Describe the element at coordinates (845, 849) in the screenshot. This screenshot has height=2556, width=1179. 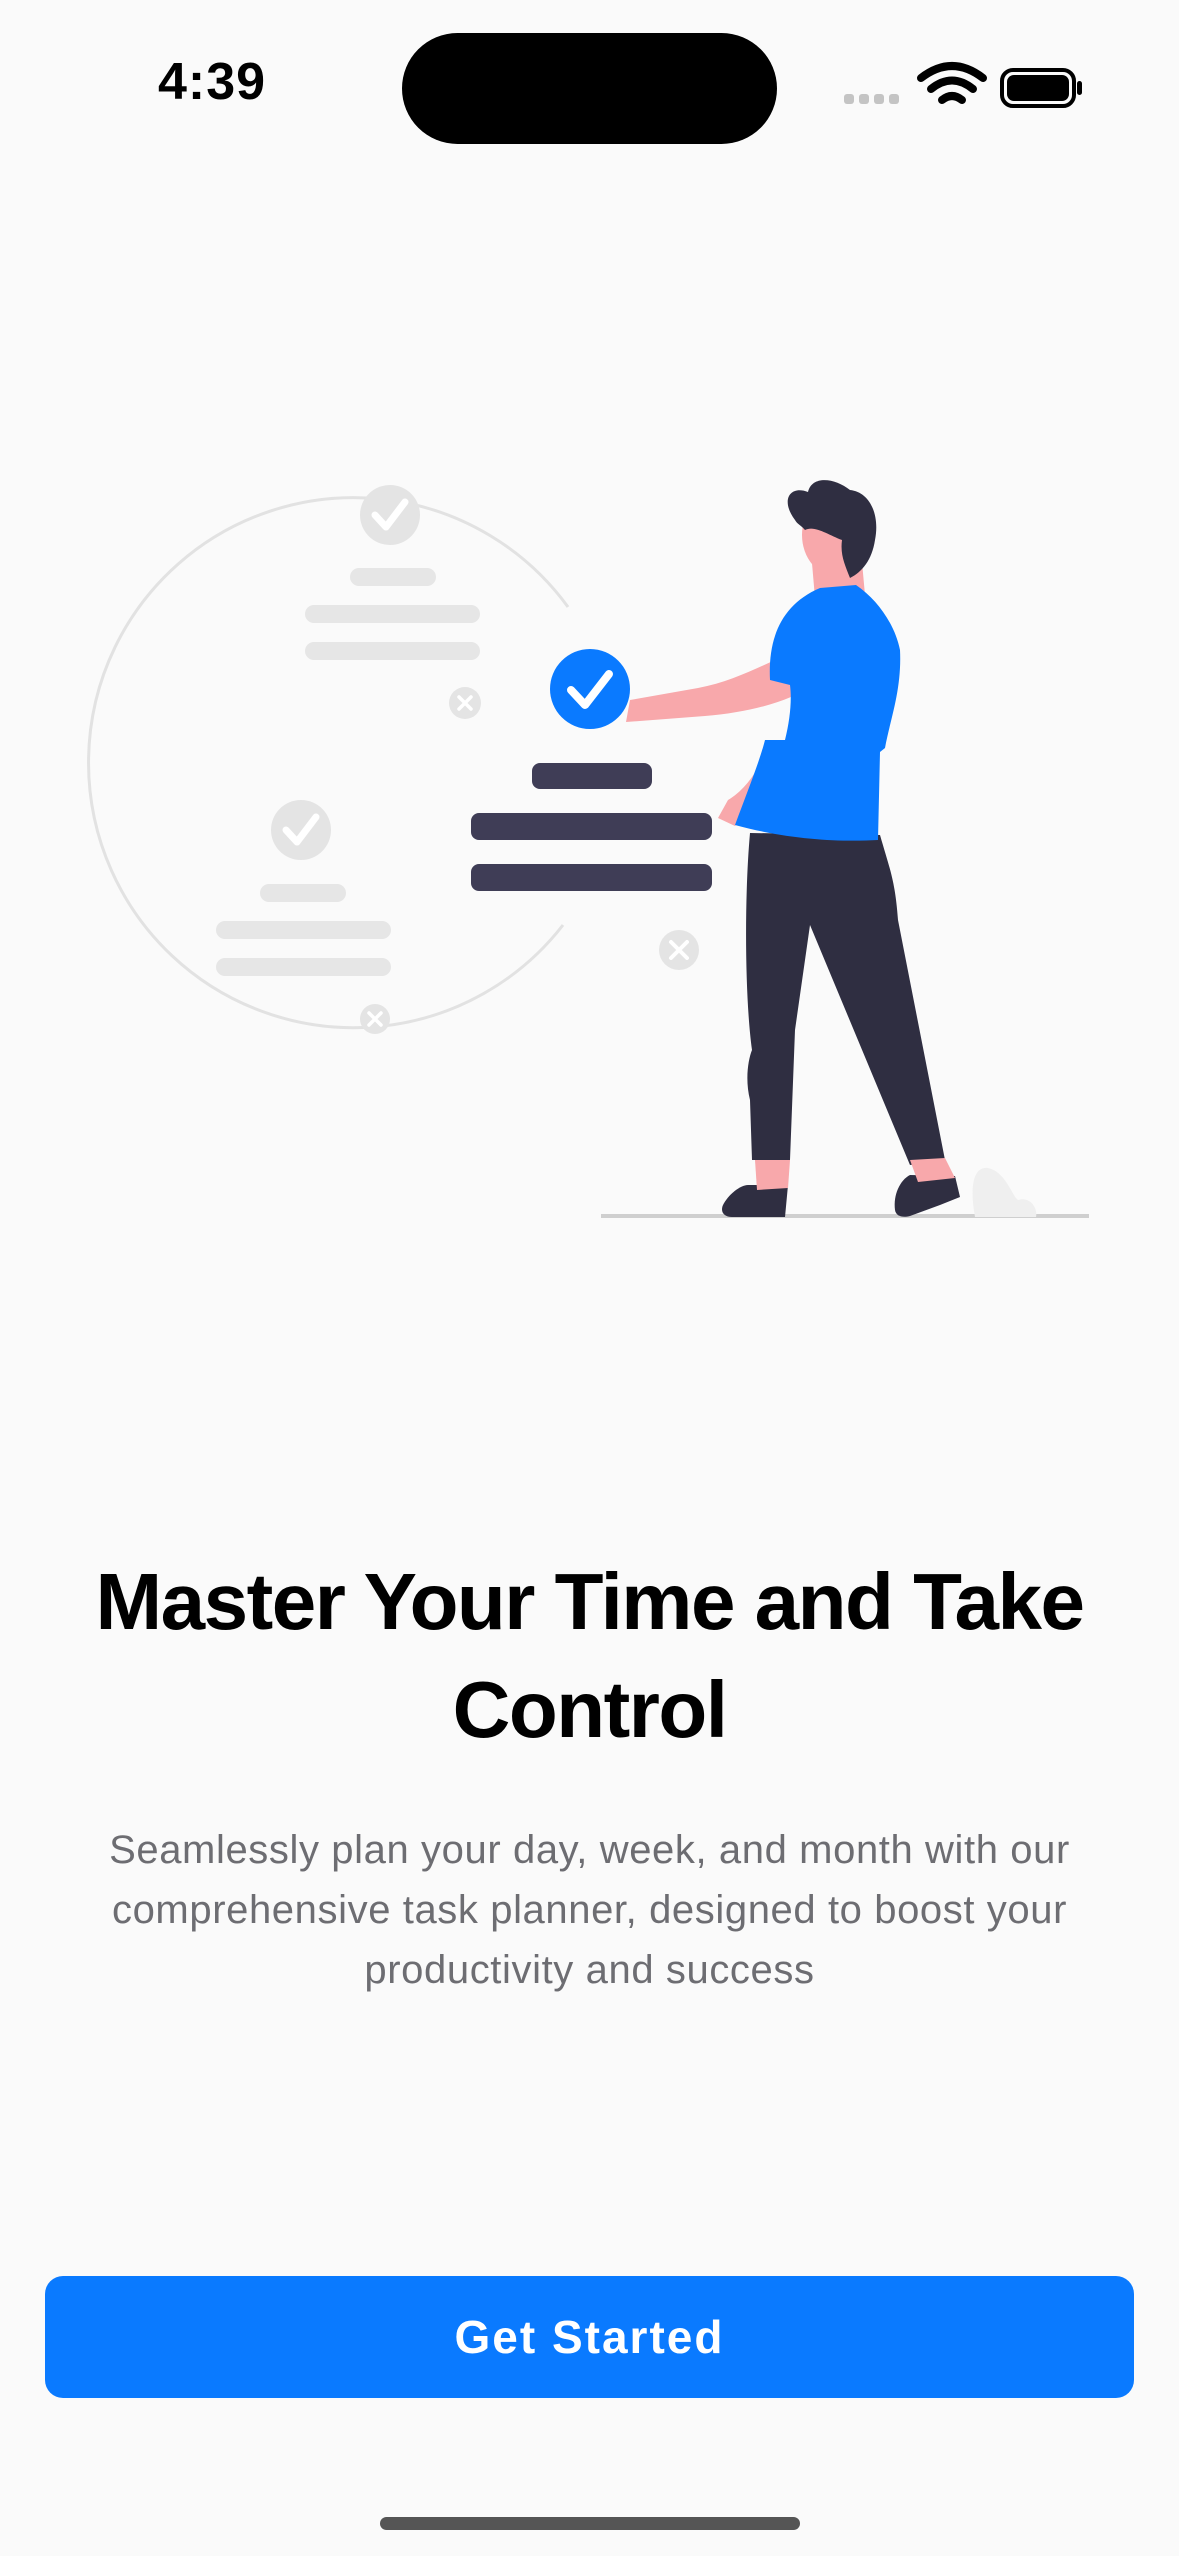
I see `person-figure` at that location.